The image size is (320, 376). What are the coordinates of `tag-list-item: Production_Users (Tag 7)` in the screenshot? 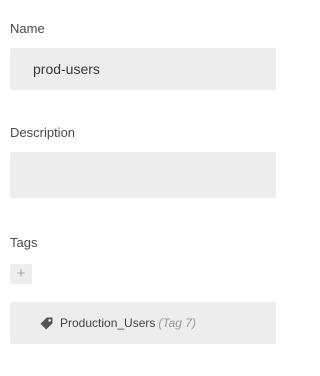 It's located at (143, 323).